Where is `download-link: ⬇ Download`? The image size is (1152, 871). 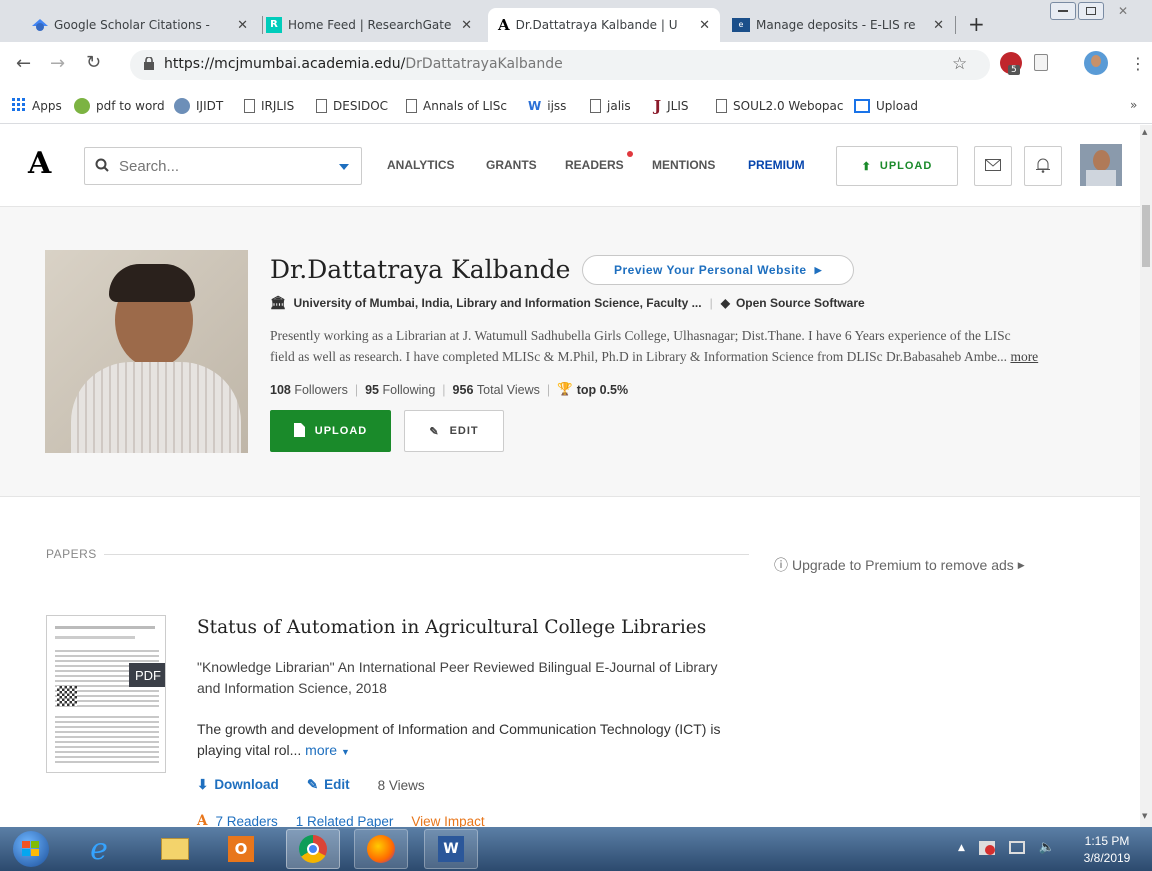
download-link: ⬇ Download is located at coordinates (238, 785).